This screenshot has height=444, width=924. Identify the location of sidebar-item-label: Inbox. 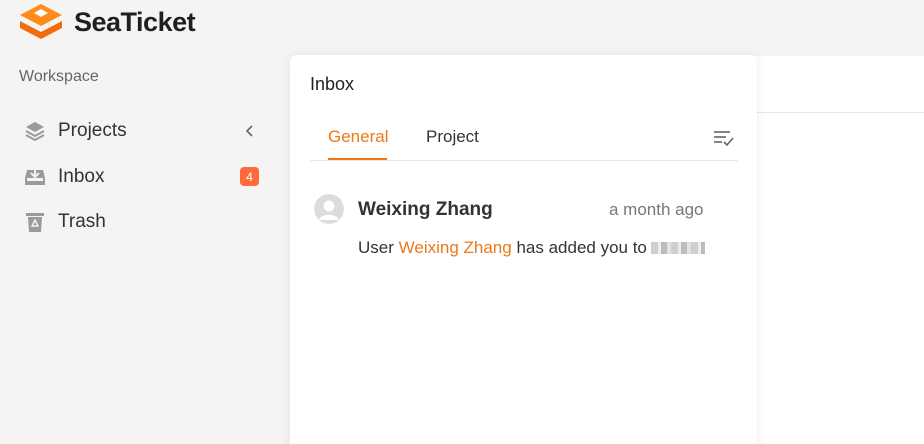
(81, 176).